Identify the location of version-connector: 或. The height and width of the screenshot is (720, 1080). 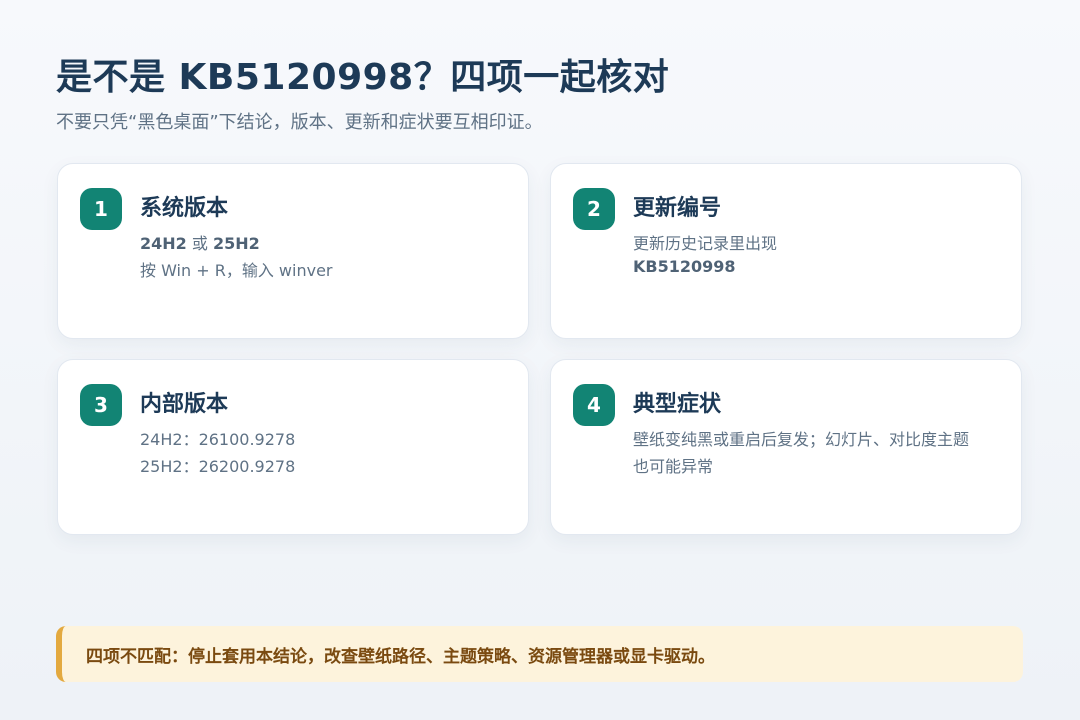
(199, 243).